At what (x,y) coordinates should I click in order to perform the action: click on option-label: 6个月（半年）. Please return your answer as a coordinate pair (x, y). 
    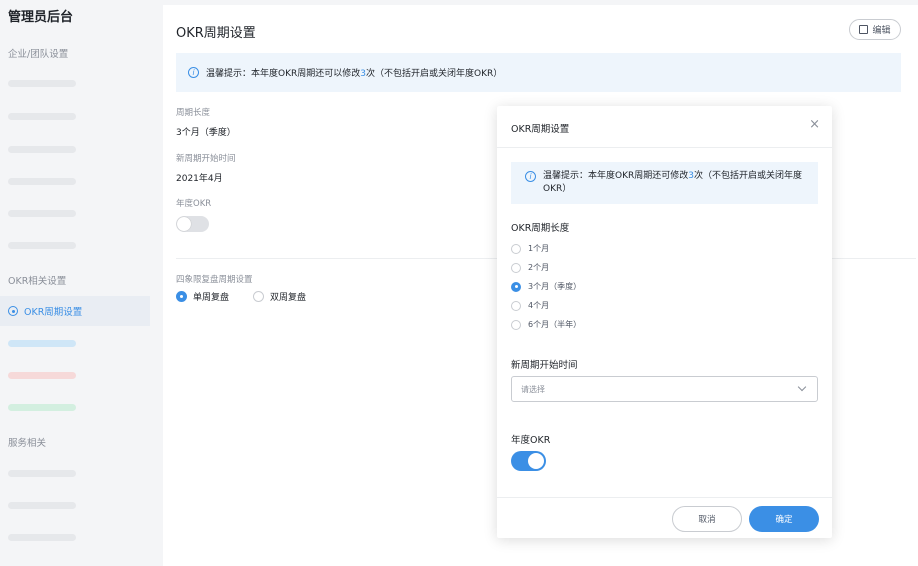
    Looking at the image, I should click on (555, 324).